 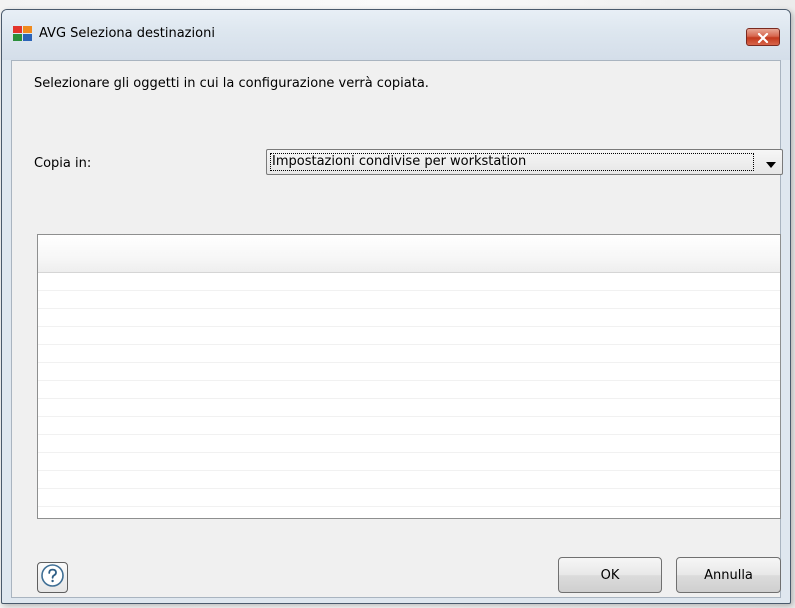 I want to click on targets-list-header, so click(x=409, y=254).